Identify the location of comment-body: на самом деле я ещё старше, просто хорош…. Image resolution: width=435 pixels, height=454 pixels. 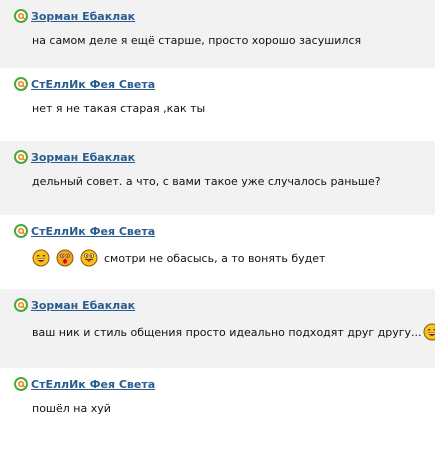
(197, 40).